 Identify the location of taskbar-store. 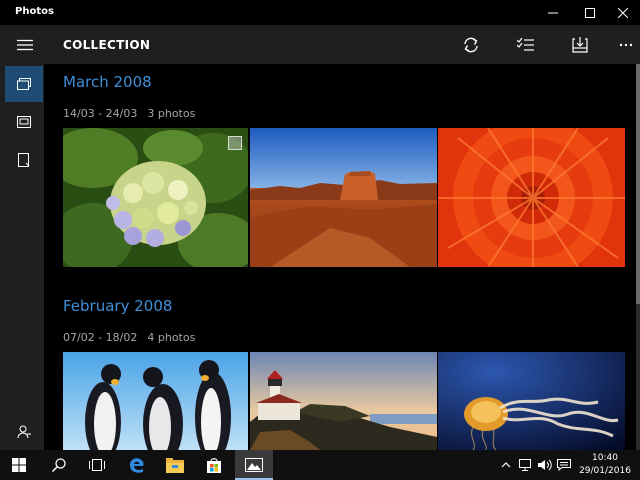
(214, 465).